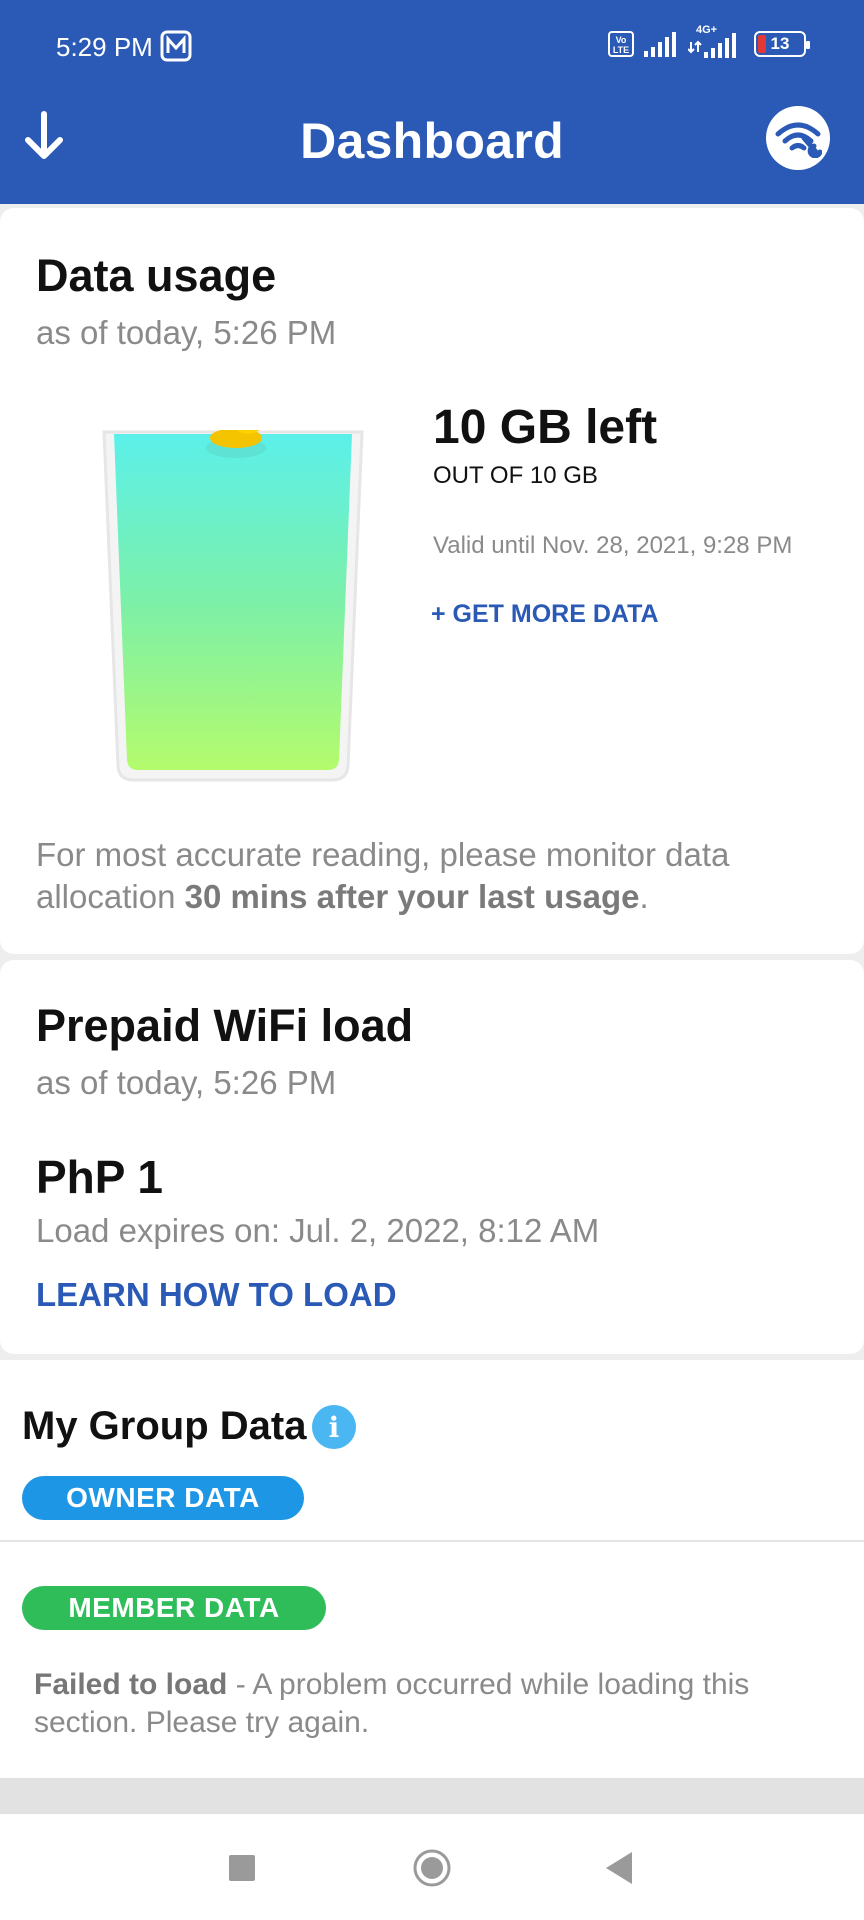 This screenshot has width=864, height=1920. What do you see at coordinates (216, 1295) in the screenshot?
I see `learn-how-to-load-link: LEARN HOW TO LOAD` at bounding box center [216, 1295].